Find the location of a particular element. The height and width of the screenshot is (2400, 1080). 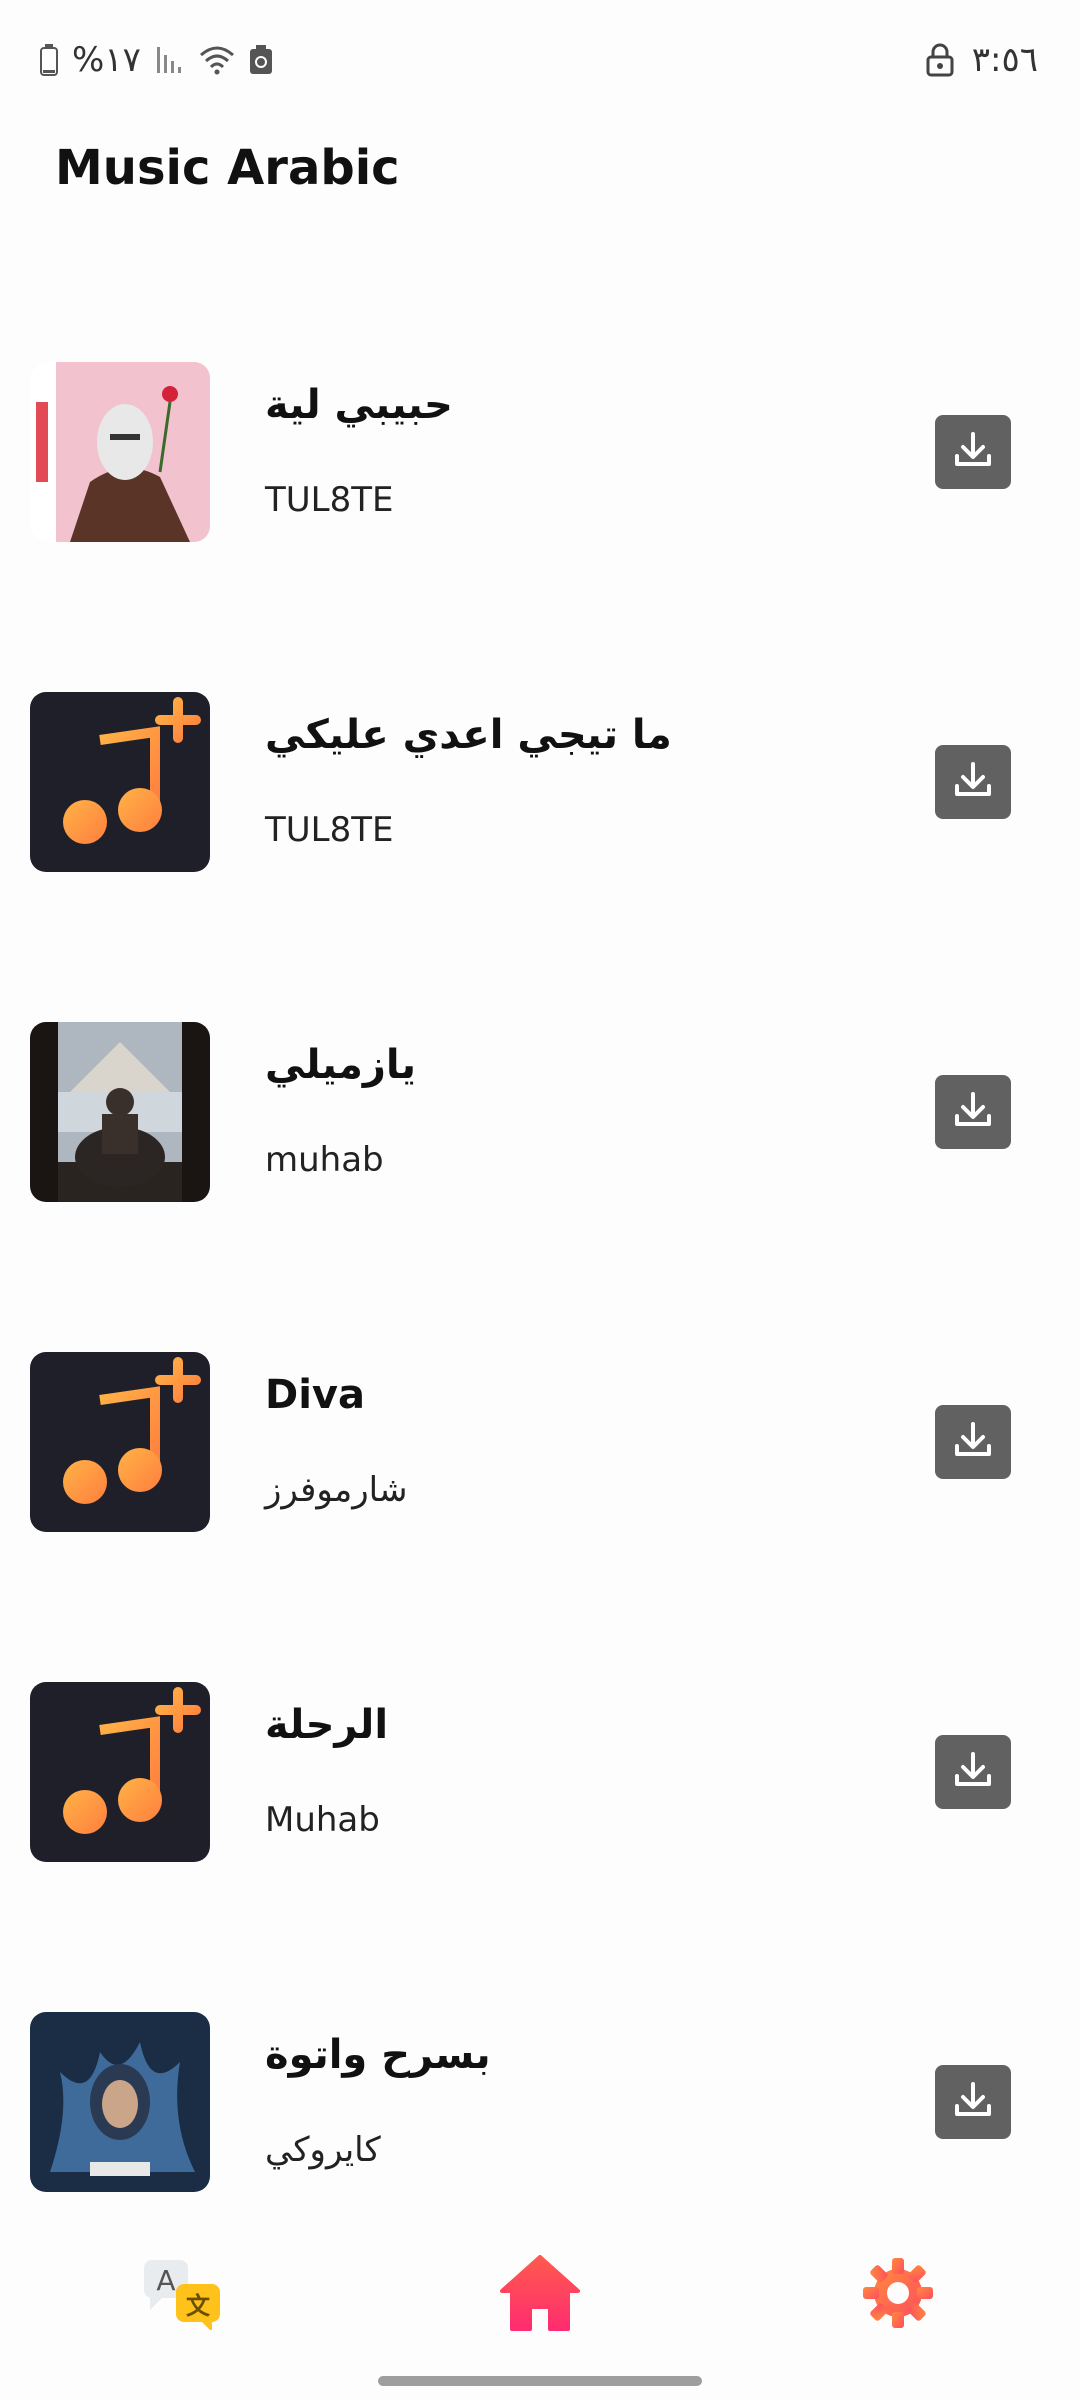

song-title: حبيبي لية is located at coordinates (359, 405).